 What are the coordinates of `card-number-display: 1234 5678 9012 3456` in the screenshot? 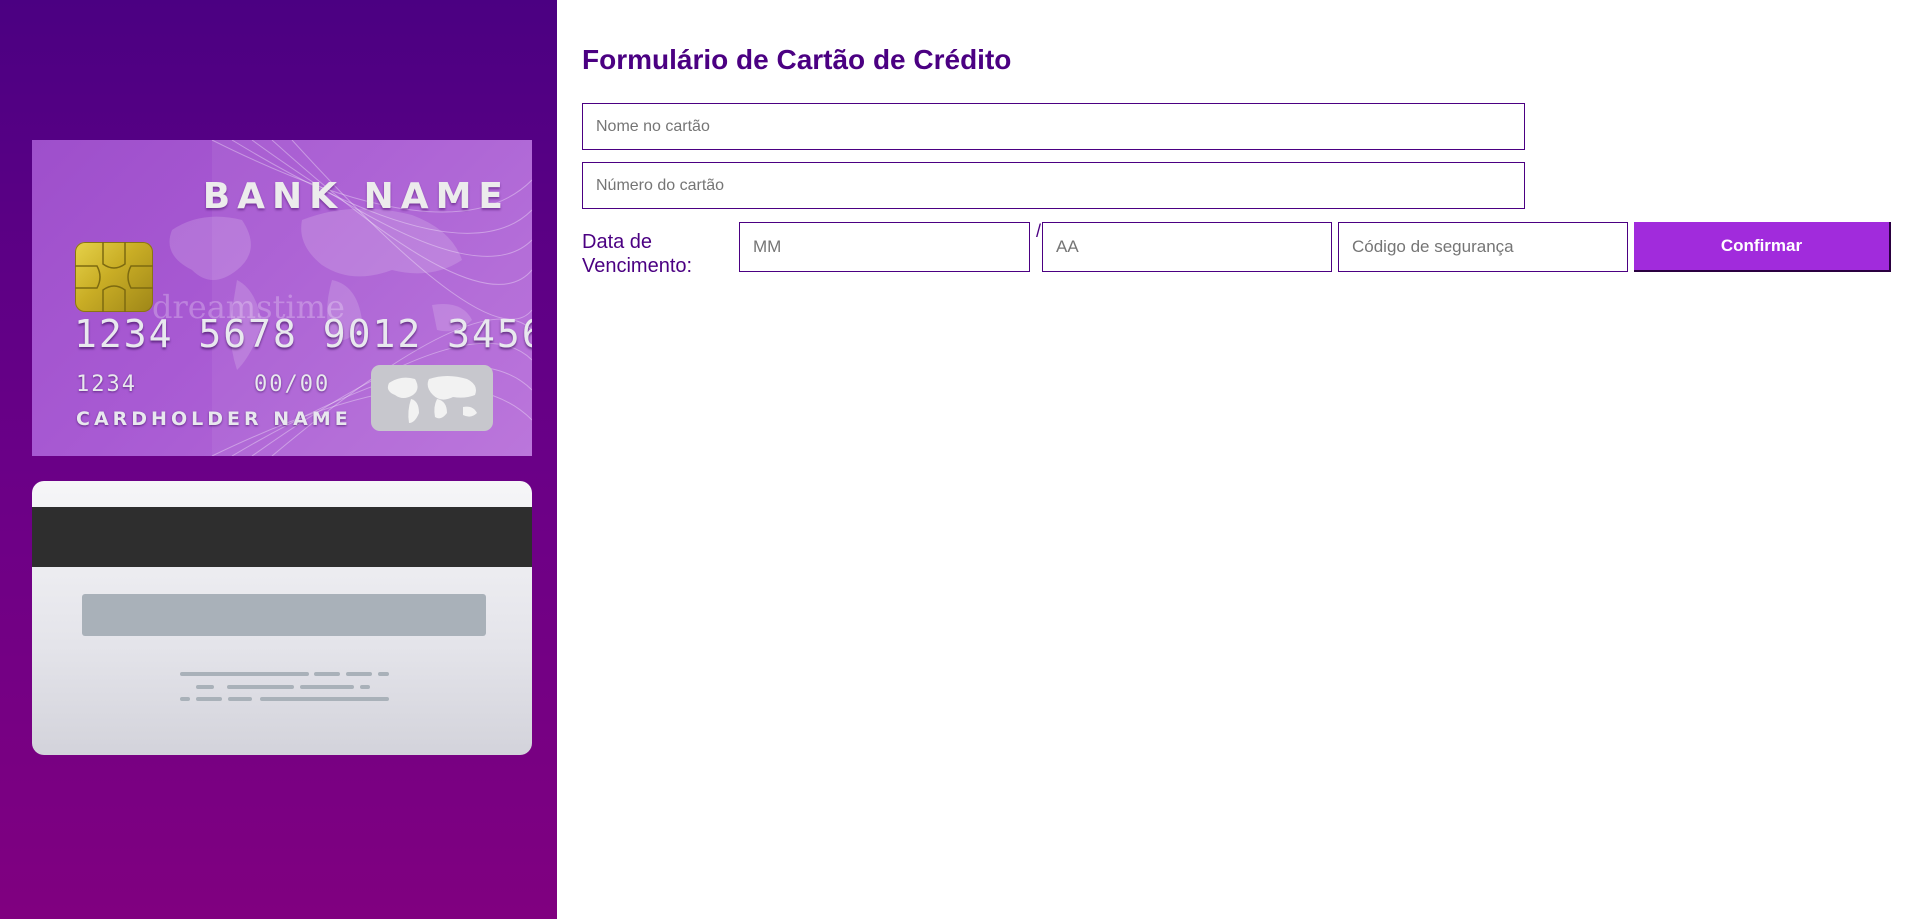 It's located at (303, 334).